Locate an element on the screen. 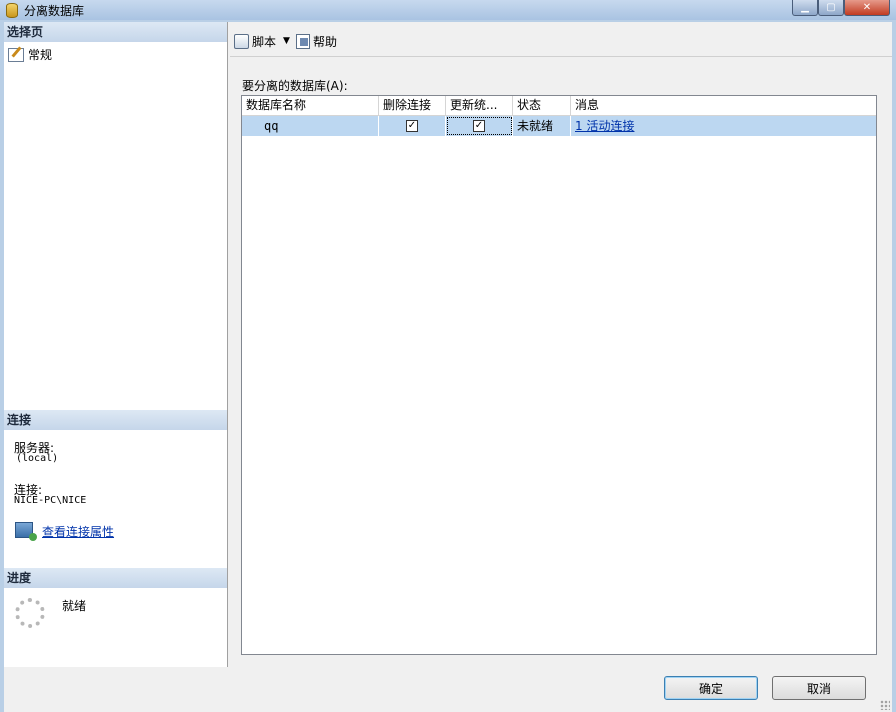  select-page-header: 选择页 is located at coordinates (115, 32).